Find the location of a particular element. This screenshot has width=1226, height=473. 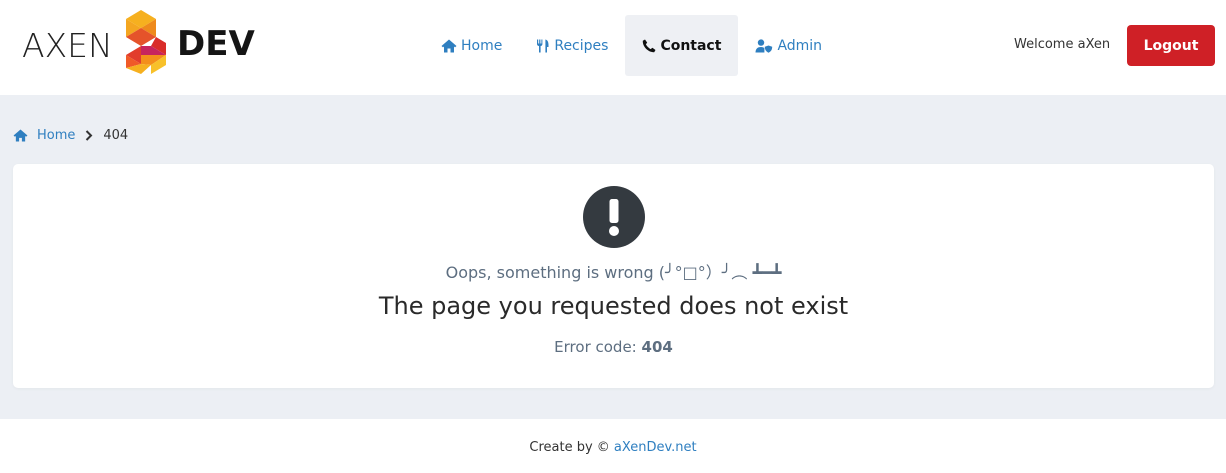

nav-item-recipes: Recipes is located at coordinates (572, 45).